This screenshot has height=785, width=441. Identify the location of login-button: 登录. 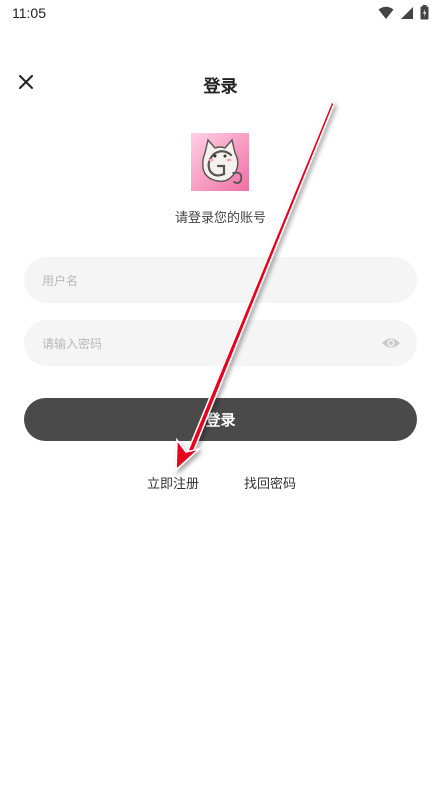
(220, 419).